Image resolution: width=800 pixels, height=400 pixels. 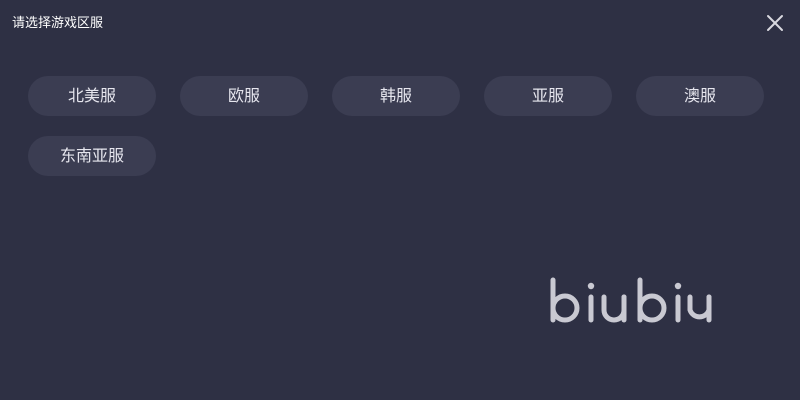 I want to click on region-button-oceania: 澳服, so click(x=700, y=96).